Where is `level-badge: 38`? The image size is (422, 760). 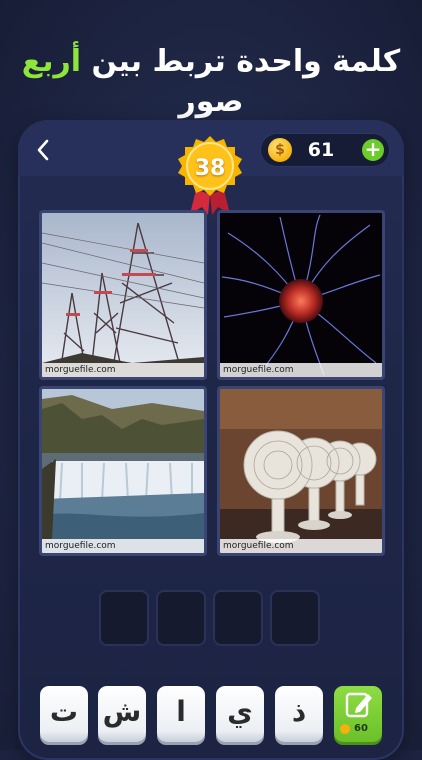
level-badge: 38 is located at coordinates (210, 175).